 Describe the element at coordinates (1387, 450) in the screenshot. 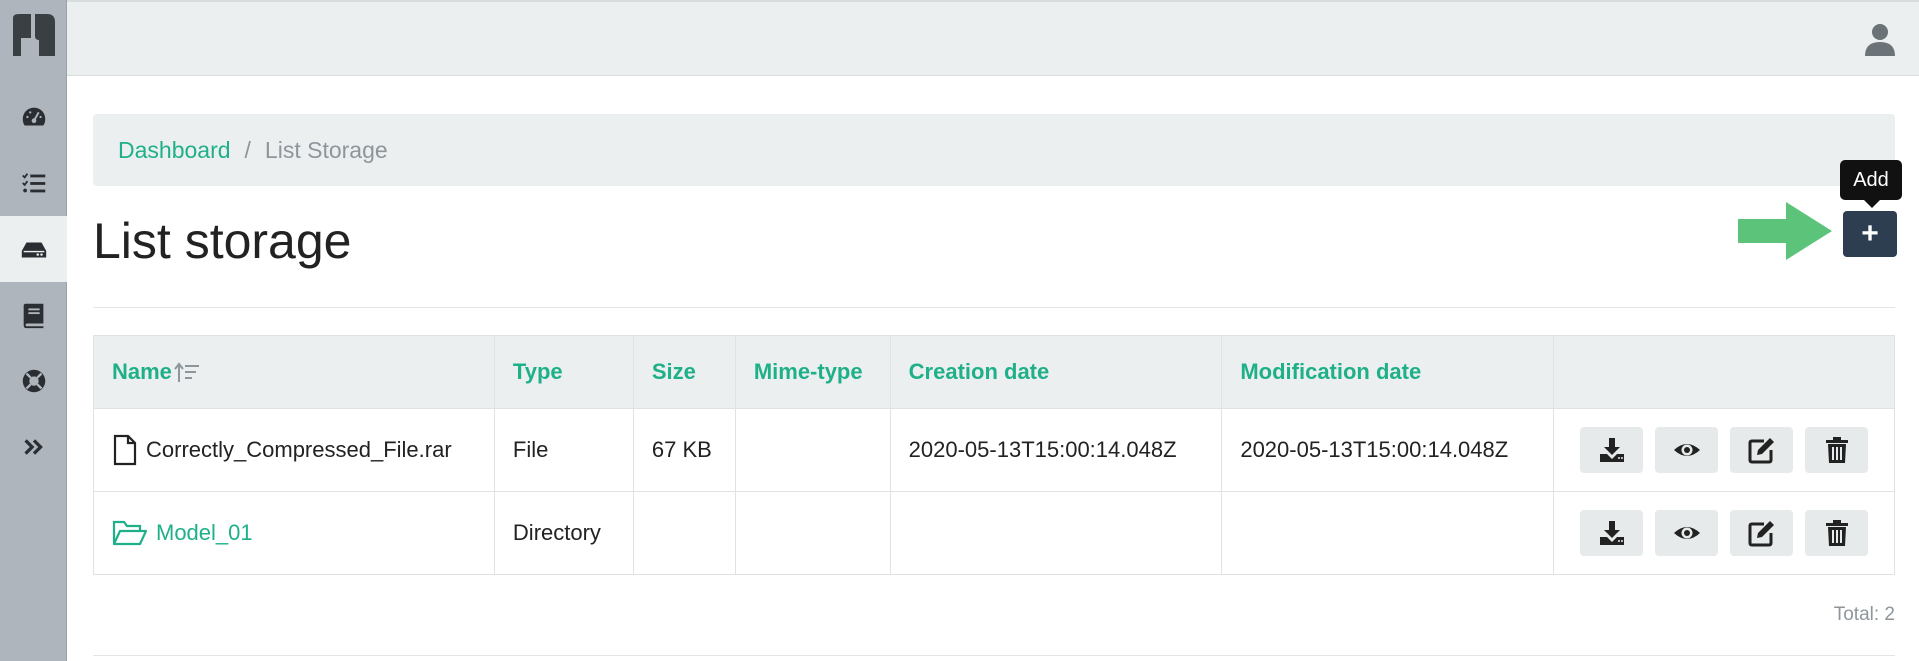

I see `modified-cell: 2020-05-13T15:00:14.048Z` at that location.